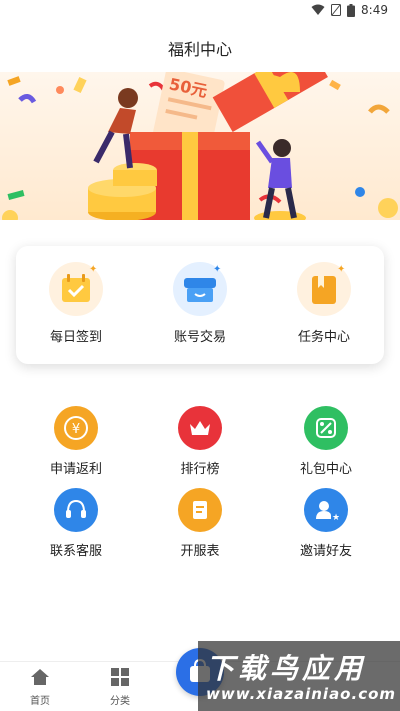 This screenshot has width=400, height=711. I want to click on status-icons: 8:49, so click(349, 10).